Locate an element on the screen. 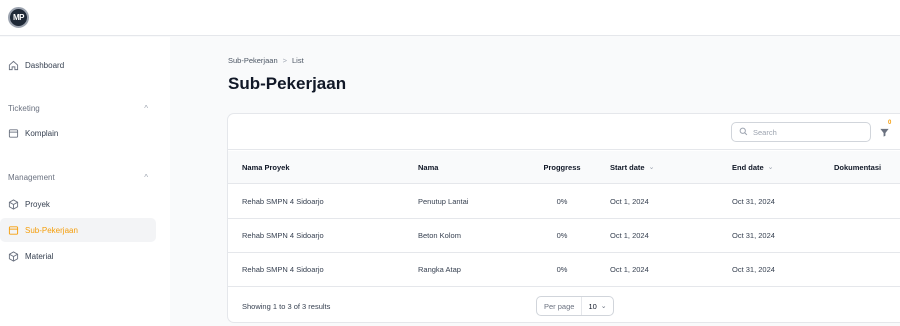 The image size is (900, 326). column-header-proggress: Proggress is located at coordinates (562, 167).